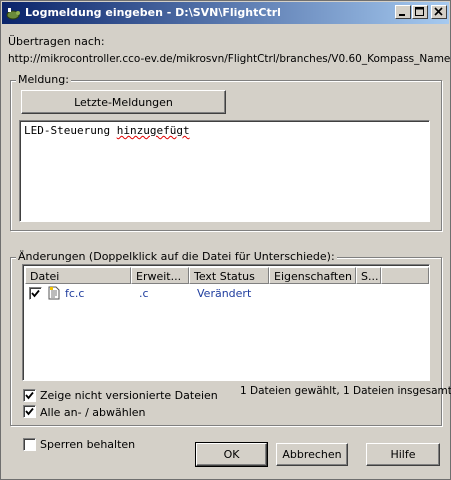 This screenshot has width=451, height=480. I want to click on title-bar: Logmeldung eingeben - D:\SVN\FlightCtrl, so click(225, 13).